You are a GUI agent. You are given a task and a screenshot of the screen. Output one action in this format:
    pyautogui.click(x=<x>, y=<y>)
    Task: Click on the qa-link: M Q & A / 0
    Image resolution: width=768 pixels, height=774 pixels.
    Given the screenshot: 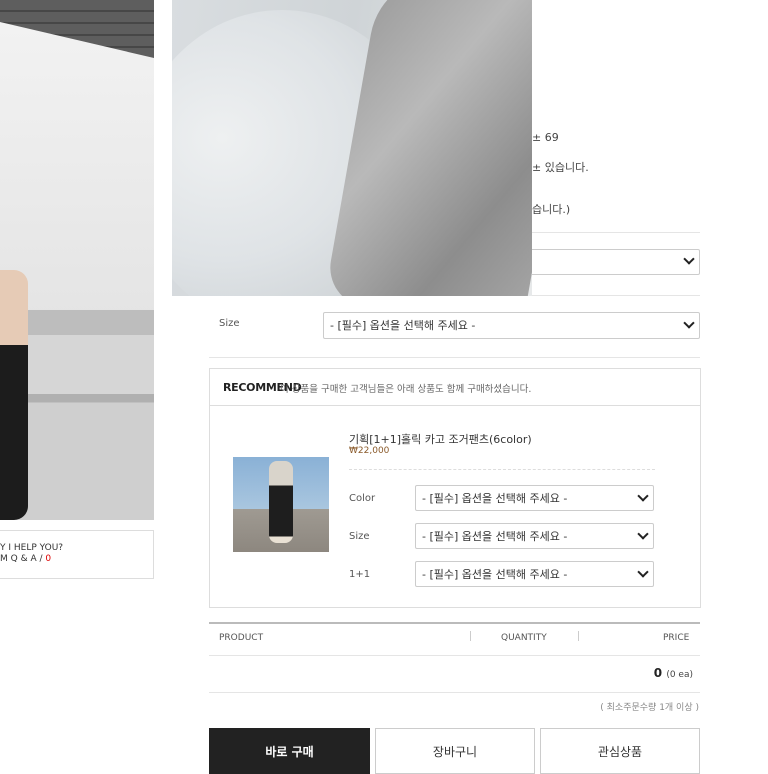 What is the action you would take?
    pyautogui.click(x=76, y=559)
    